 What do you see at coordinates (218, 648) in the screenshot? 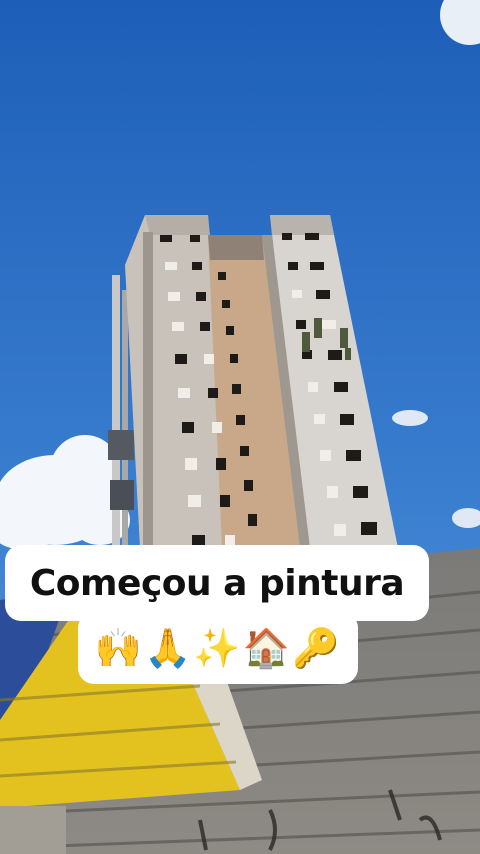
I see `caption-emoji-line: 🙌🙏✨🏠🔑` at bounding box center [218, 648].